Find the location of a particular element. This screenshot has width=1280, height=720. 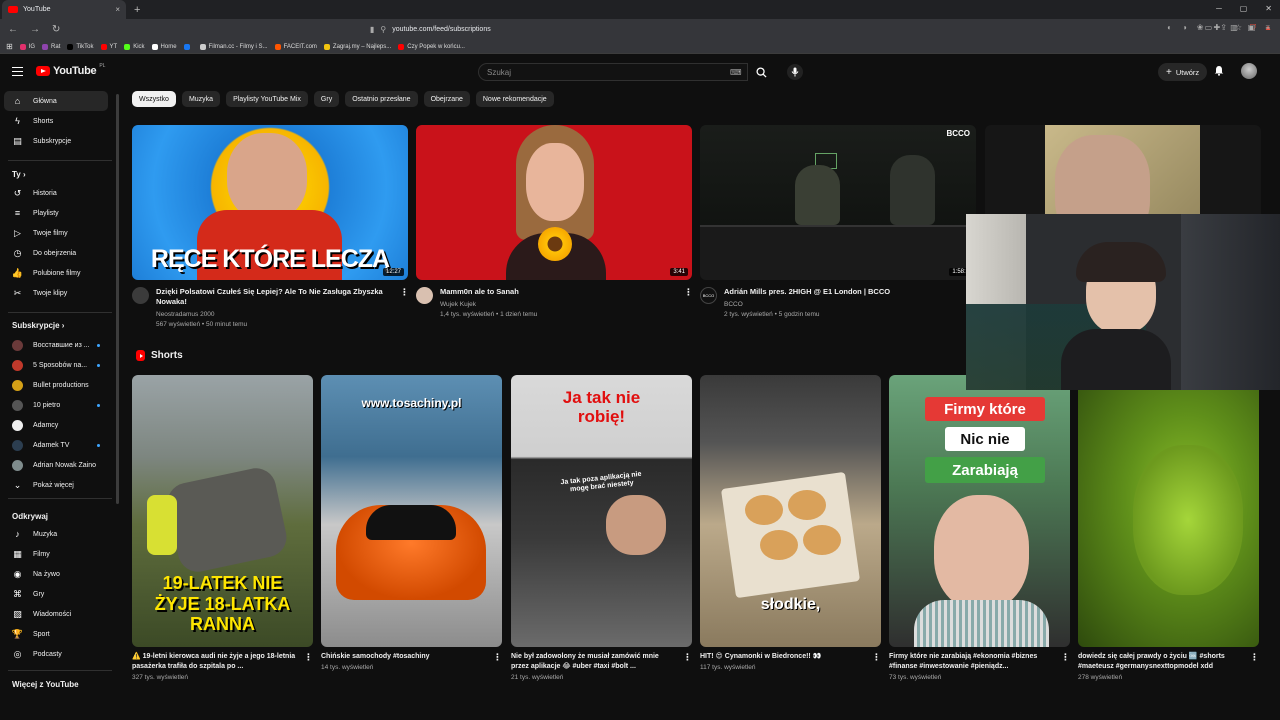

minimize-icon: ─ is located at coordinates (1219, 8).